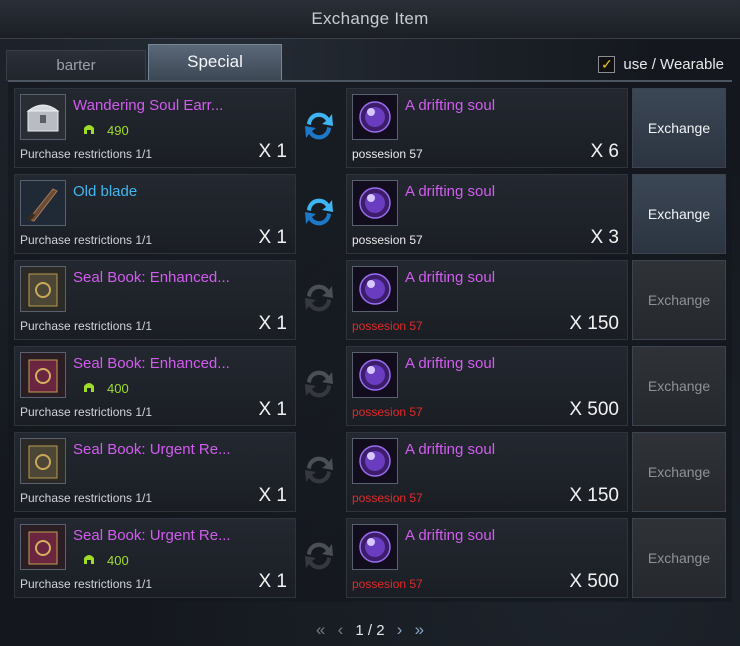  I want to click on item-score: 490, so click(118, 130).